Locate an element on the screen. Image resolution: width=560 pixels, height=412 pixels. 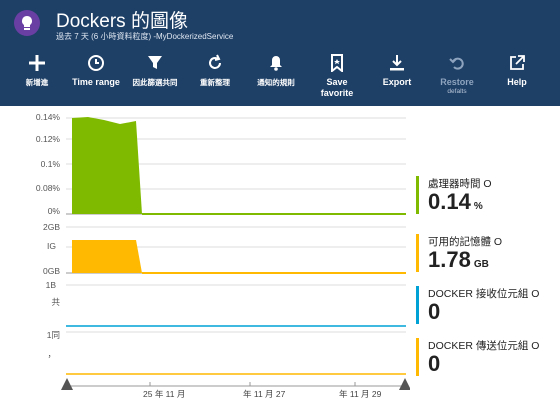
cpu-tick-label: 0.08% is located at coordinates (47, 188).